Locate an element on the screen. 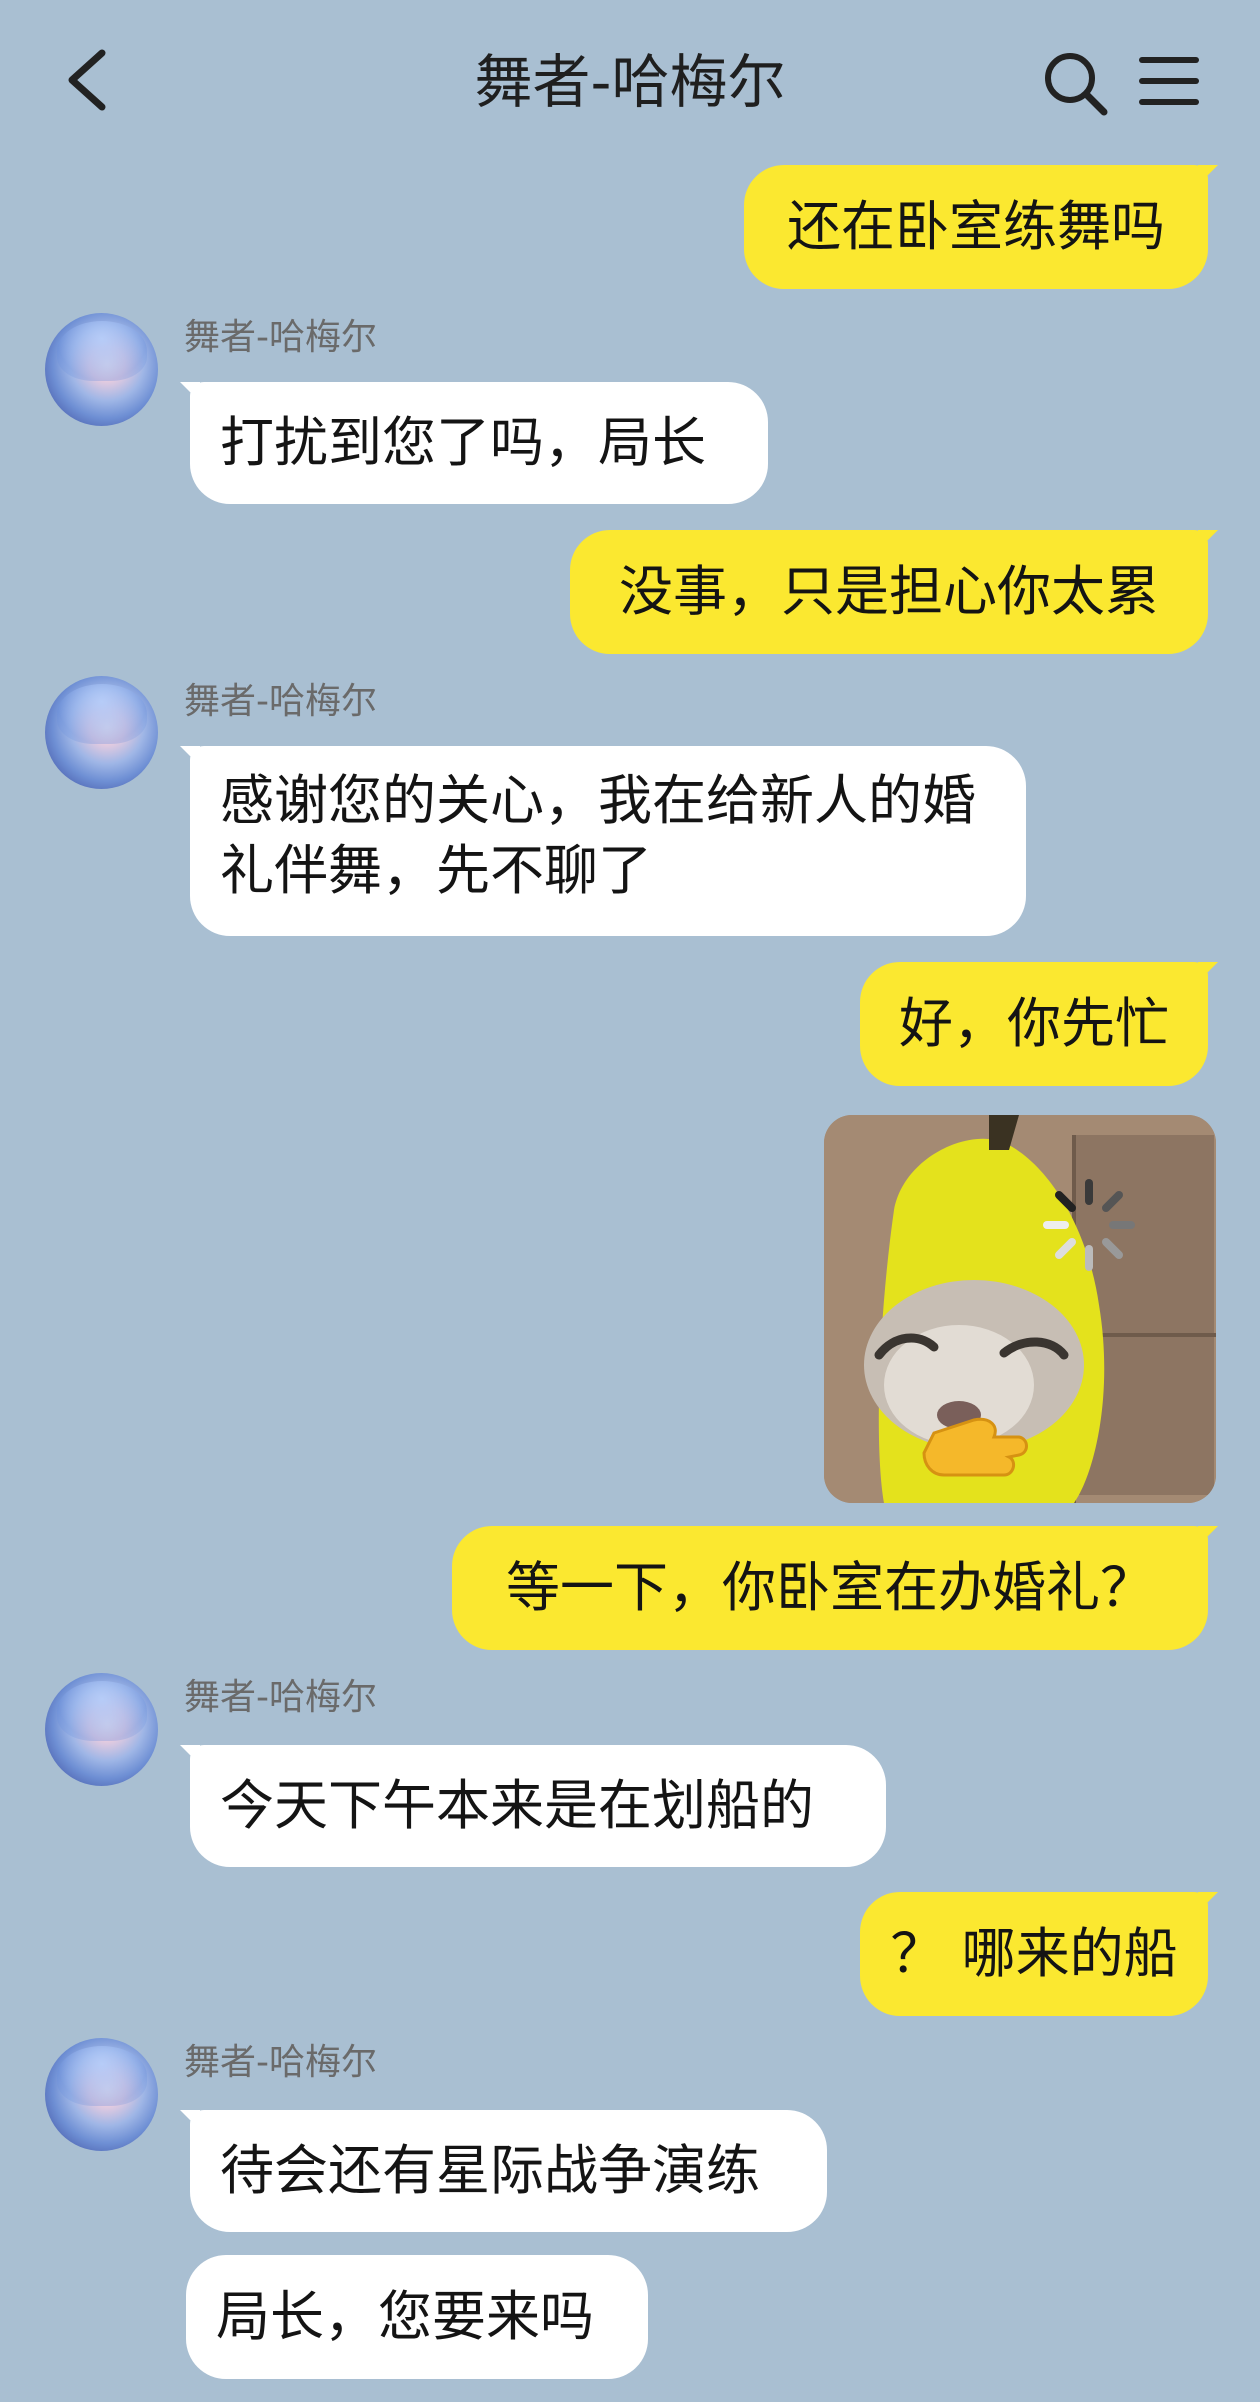  menu-button is located at coordinates (1169, 81).